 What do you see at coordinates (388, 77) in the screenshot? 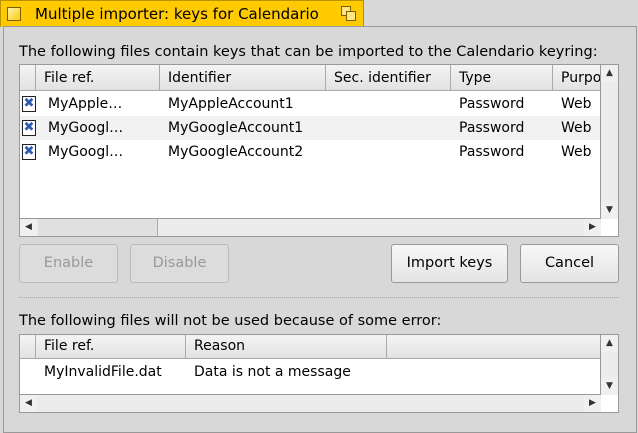
I see `column-sec-identifier: Sec. identifier` at bounding box center [388, 77].